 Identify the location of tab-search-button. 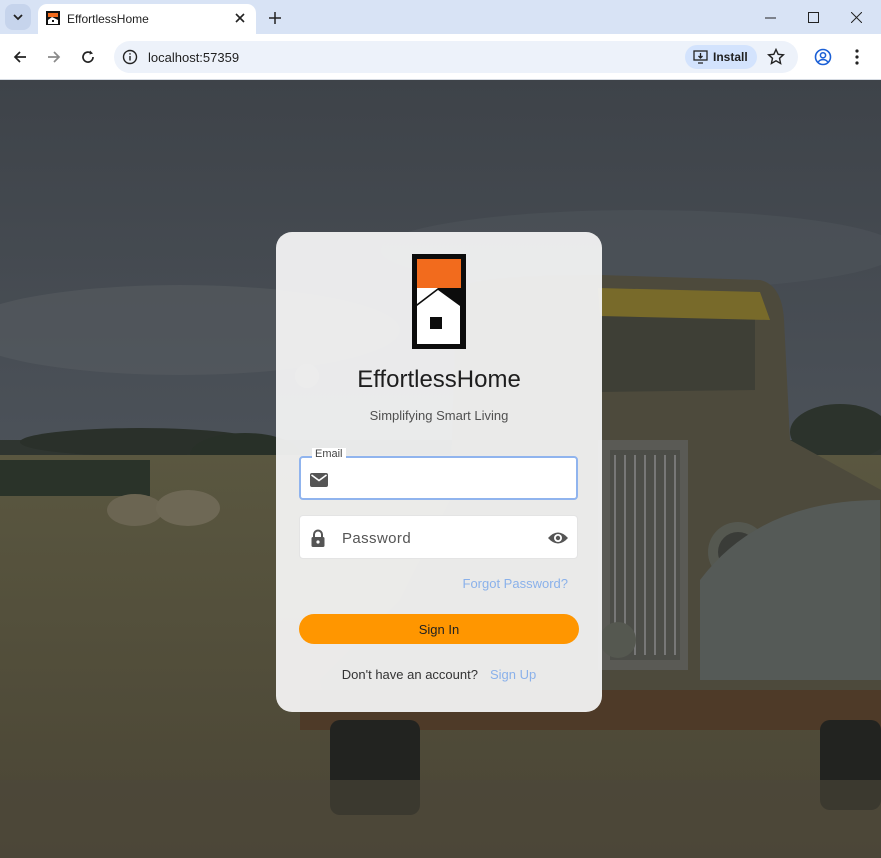
(18, 17).